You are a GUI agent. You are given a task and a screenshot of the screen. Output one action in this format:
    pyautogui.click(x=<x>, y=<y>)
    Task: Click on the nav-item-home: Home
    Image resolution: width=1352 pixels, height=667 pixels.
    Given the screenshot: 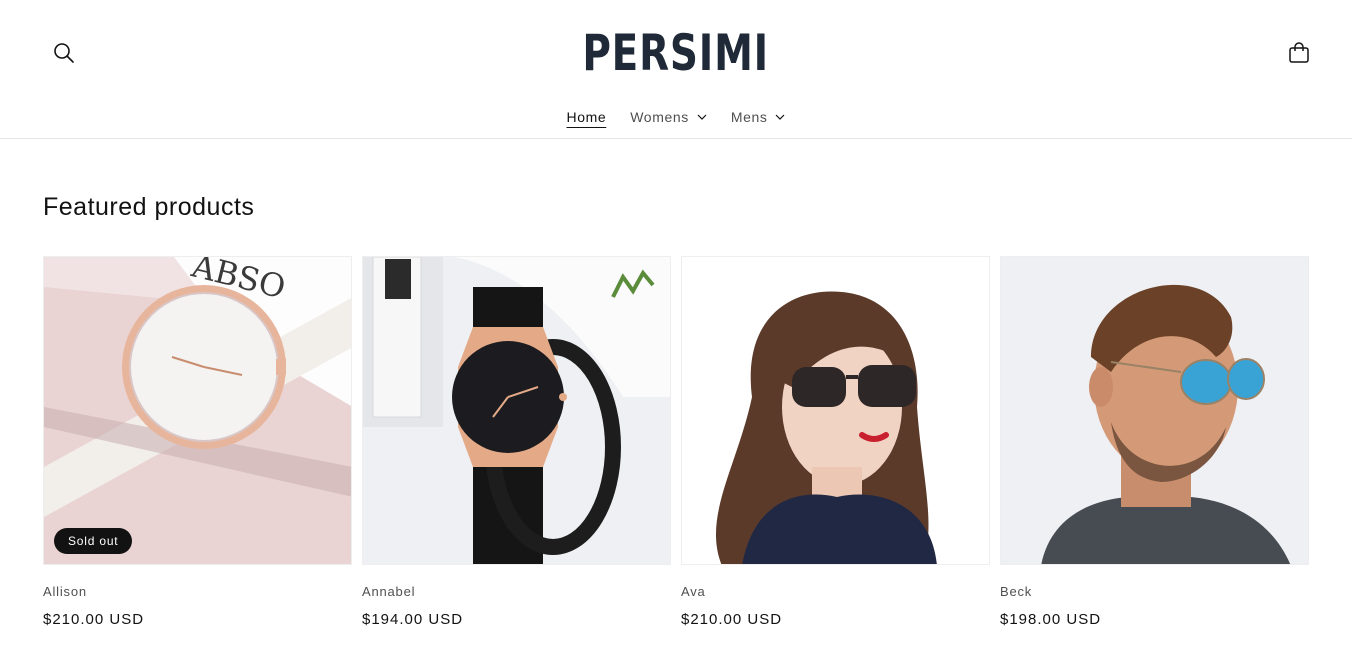 What is the action you would take?
    pyautogui.click(x=587, y=117)
    